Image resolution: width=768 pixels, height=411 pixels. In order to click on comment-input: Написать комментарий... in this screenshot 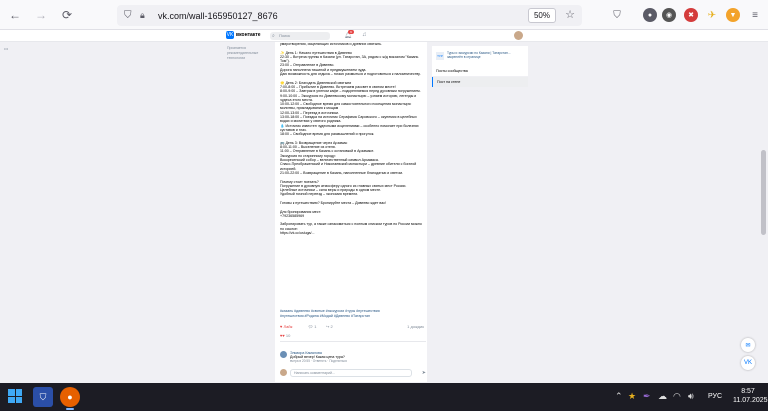, I will do `click(351, 373)`.